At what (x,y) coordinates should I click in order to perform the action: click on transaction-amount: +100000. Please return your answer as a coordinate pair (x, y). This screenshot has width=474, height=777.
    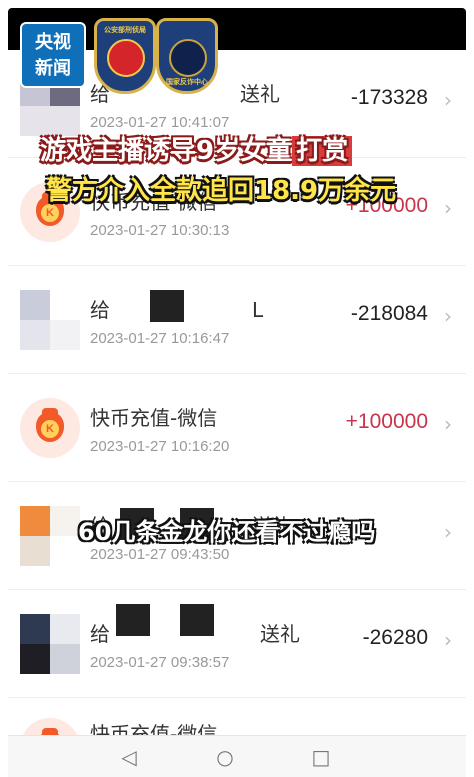
    Looking at the image, I should click on (386, 421).